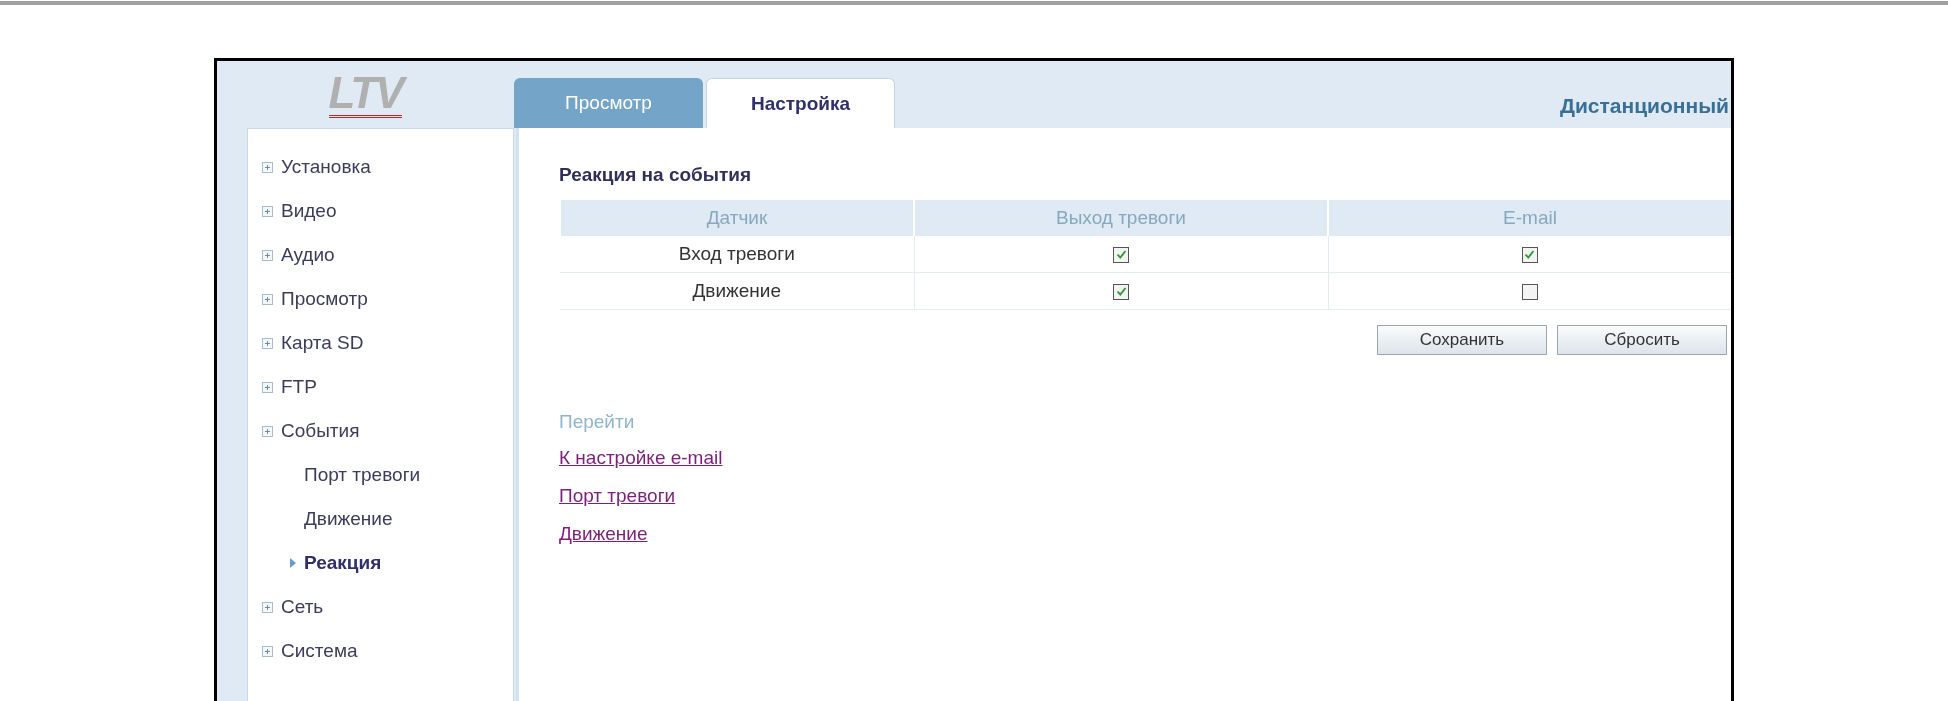 The height and width of the screenshot is (701, 1948). What do you see at coordinates (380, 651) in the screenshot?
I see `sidebar-item: Система` at bounding box center [380, 651].